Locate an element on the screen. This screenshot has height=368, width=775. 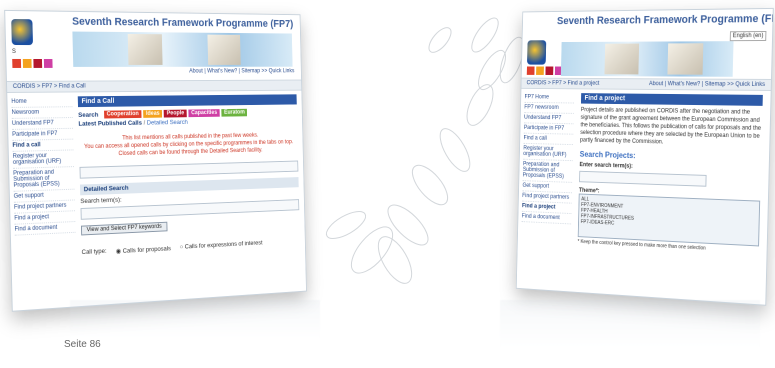
right-reflection is located at coordinates (630, 325).